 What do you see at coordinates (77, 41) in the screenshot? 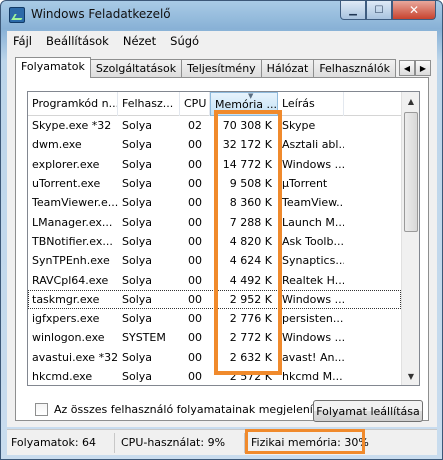
I see `menu-options: Beállítások` at bounding box center [77, 41].